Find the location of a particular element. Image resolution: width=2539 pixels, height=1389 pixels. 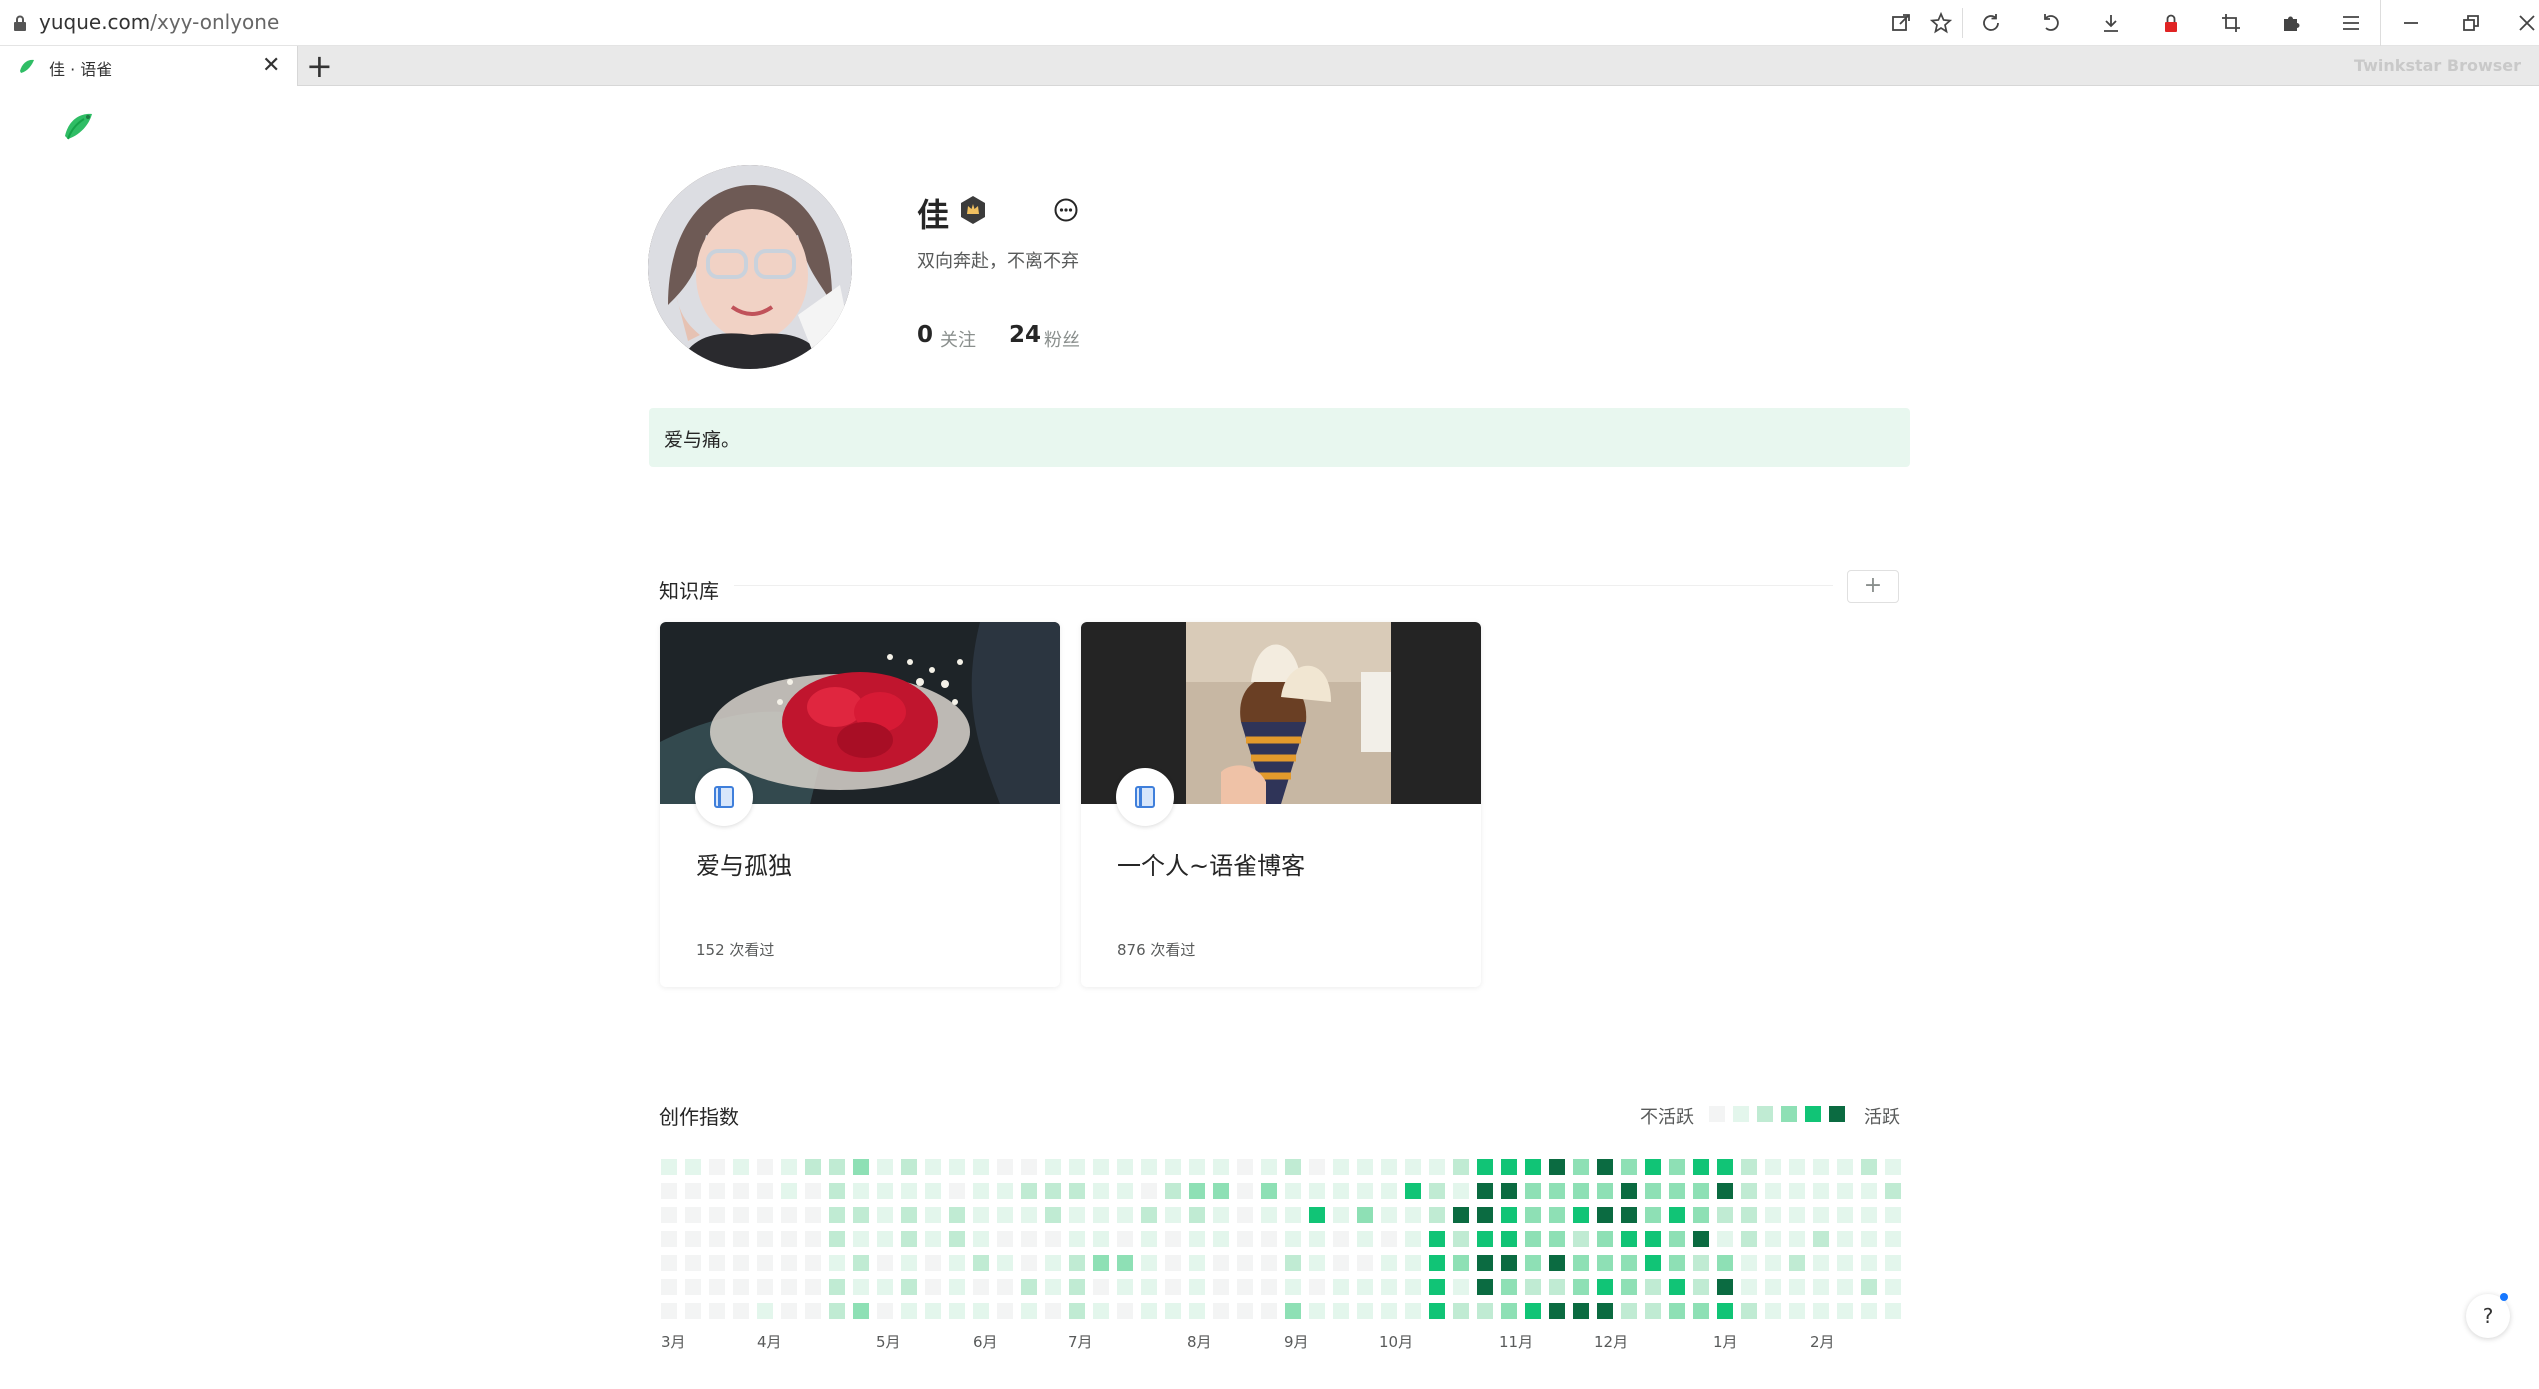

extensions-puzzle-icon is located at coordinates (2291, 23).